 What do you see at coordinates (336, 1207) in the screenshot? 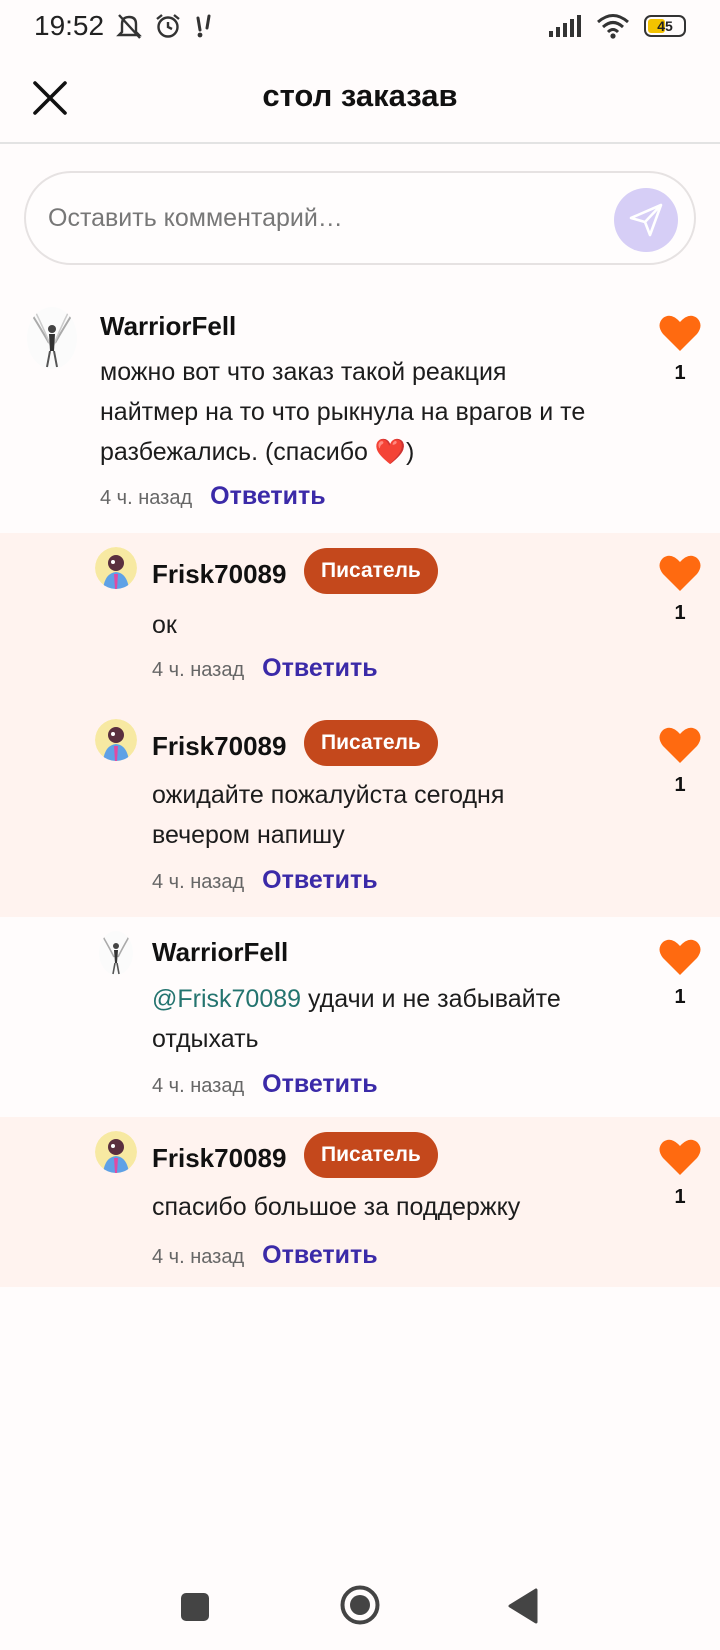
I see `comment-text: спасибо большое за поддержку` at bounding box center [336, 1207].